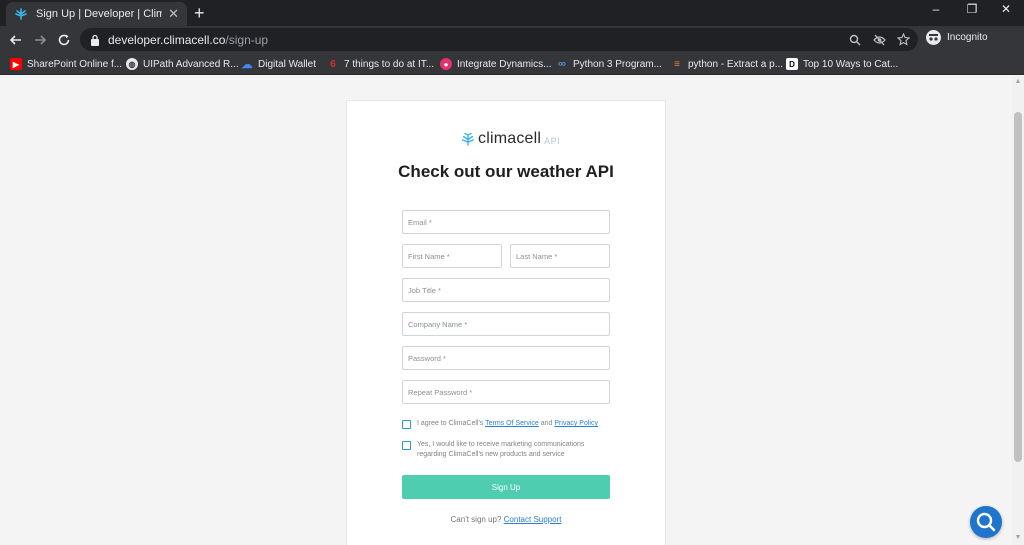  I want to click on incognito-label: Incognito, so click(967, 37).